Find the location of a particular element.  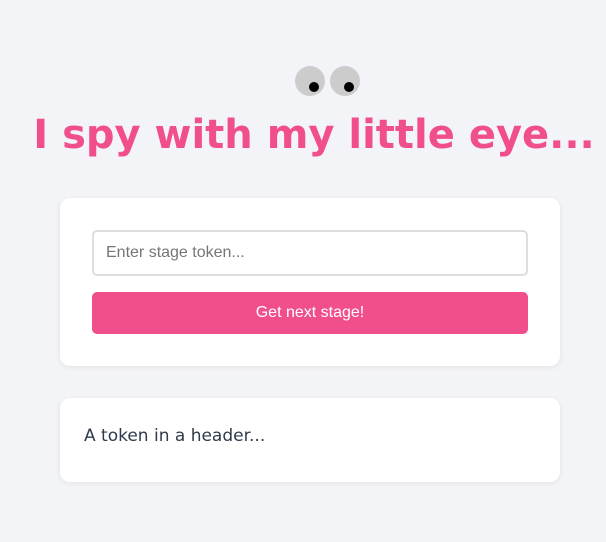

get-next-stage-button: Get next stage! is located at coordinates (310, 313).